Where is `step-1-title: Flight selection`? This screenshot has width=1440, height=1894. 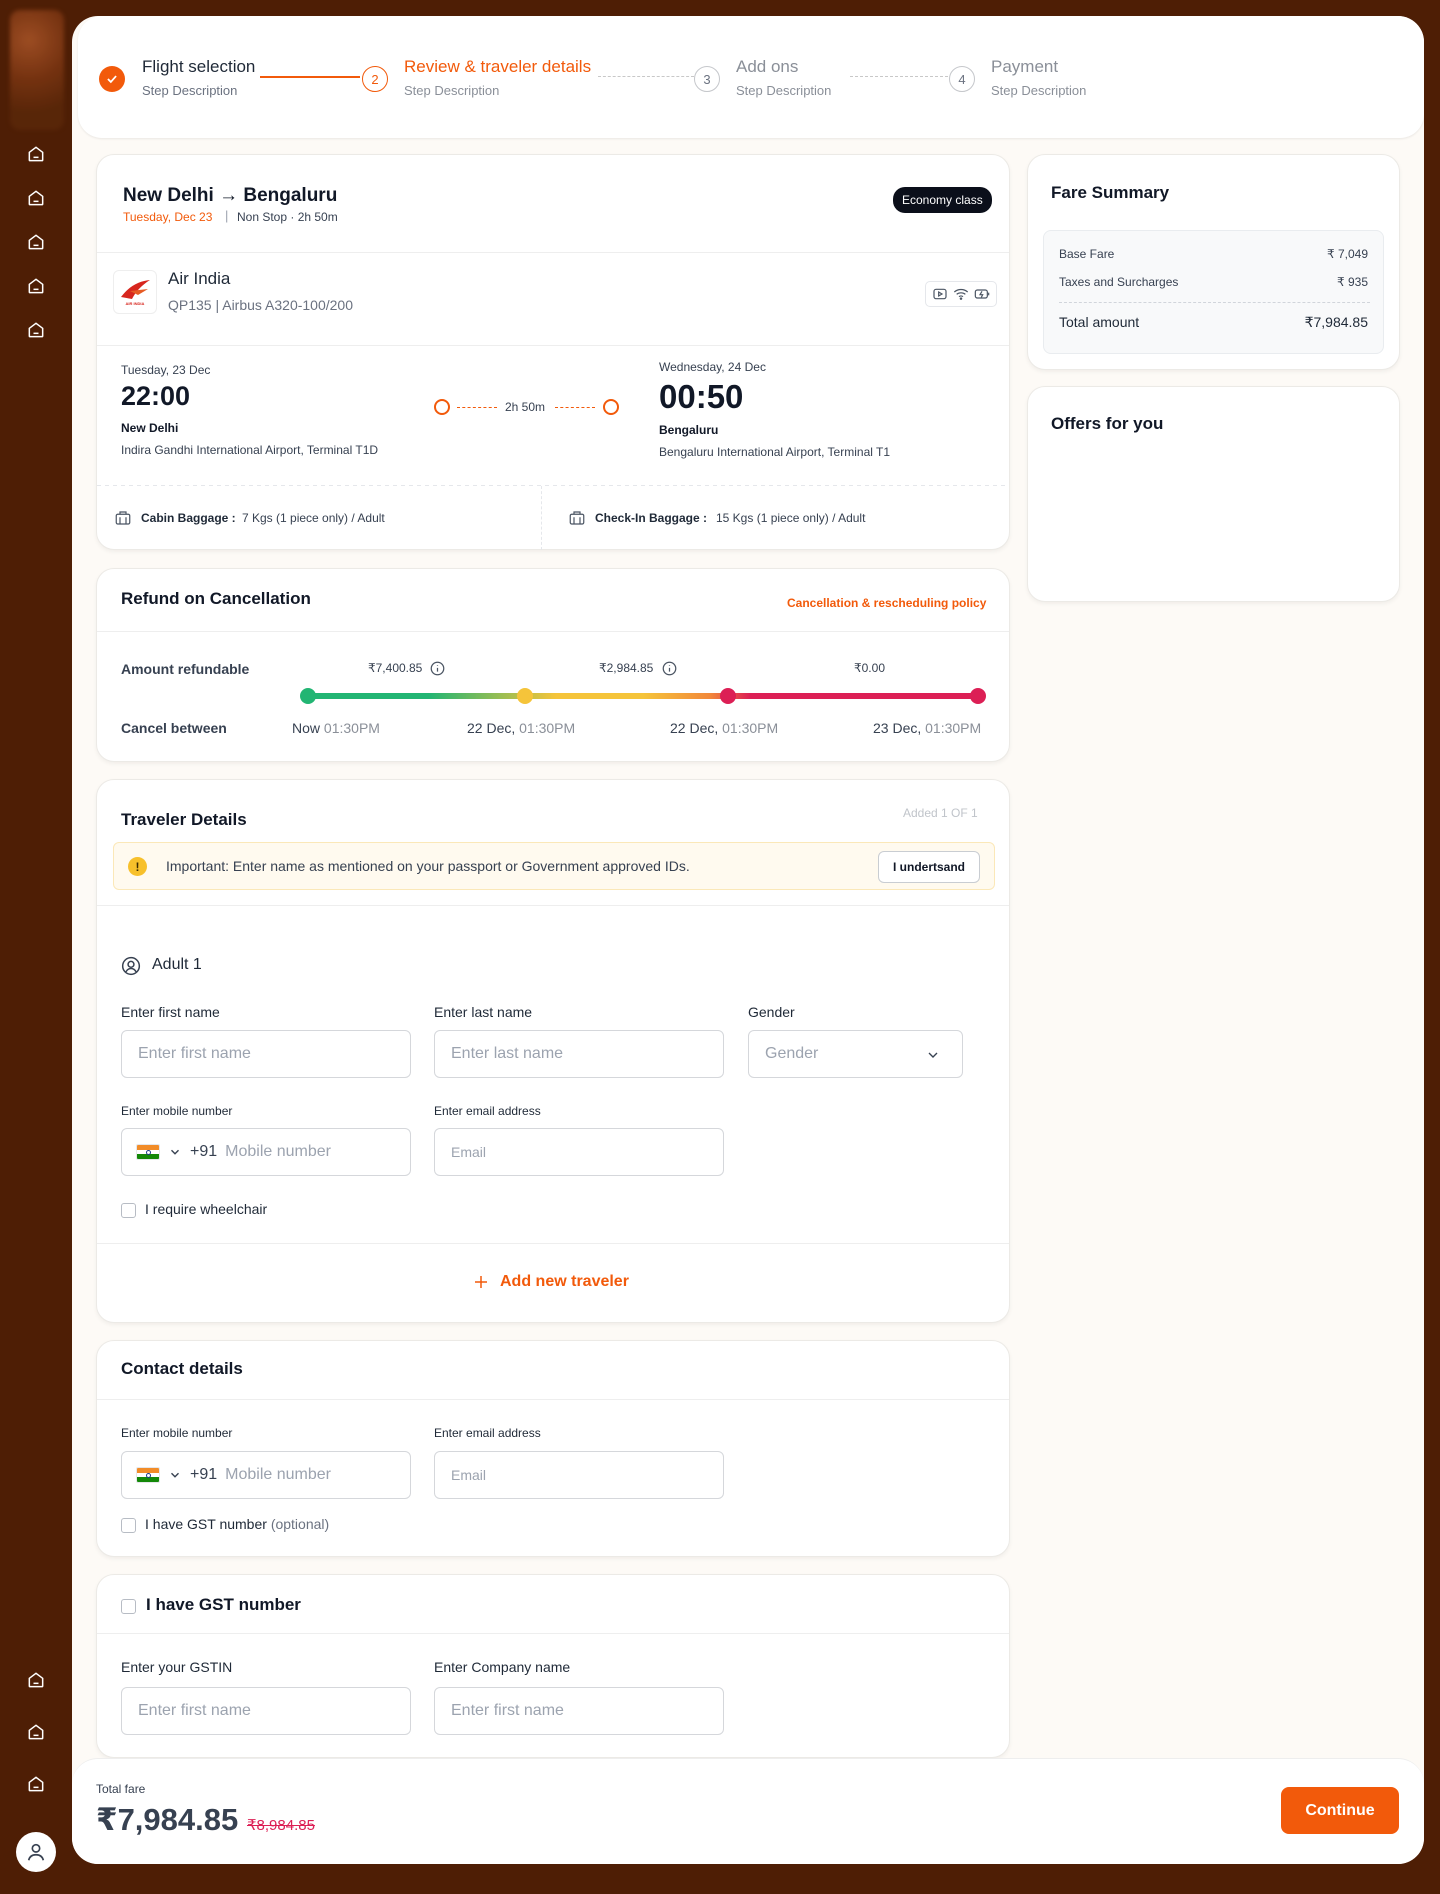 step-1-title: Flight selection is located at coordinates (198, 67).